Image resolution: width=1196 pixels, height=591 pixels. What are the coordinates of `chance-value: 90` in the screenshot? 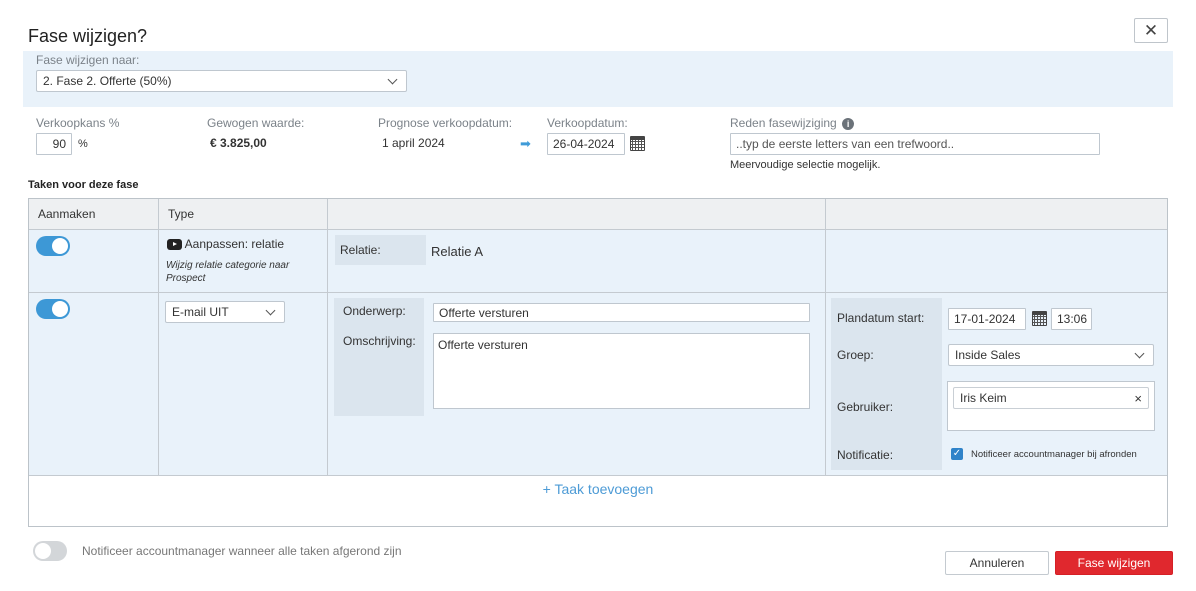 It's located at (59, 144).